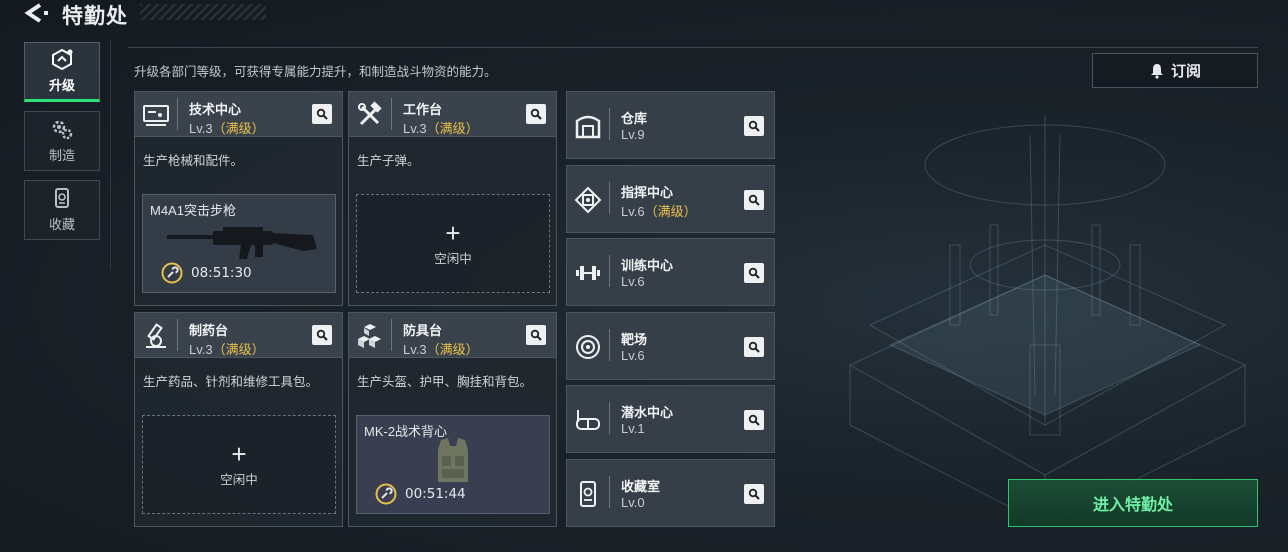  What do you see at coordinates (221, 273) in the screenshot?
I see `craft-timer: 08:51:30` at bounding box center [221, 273].